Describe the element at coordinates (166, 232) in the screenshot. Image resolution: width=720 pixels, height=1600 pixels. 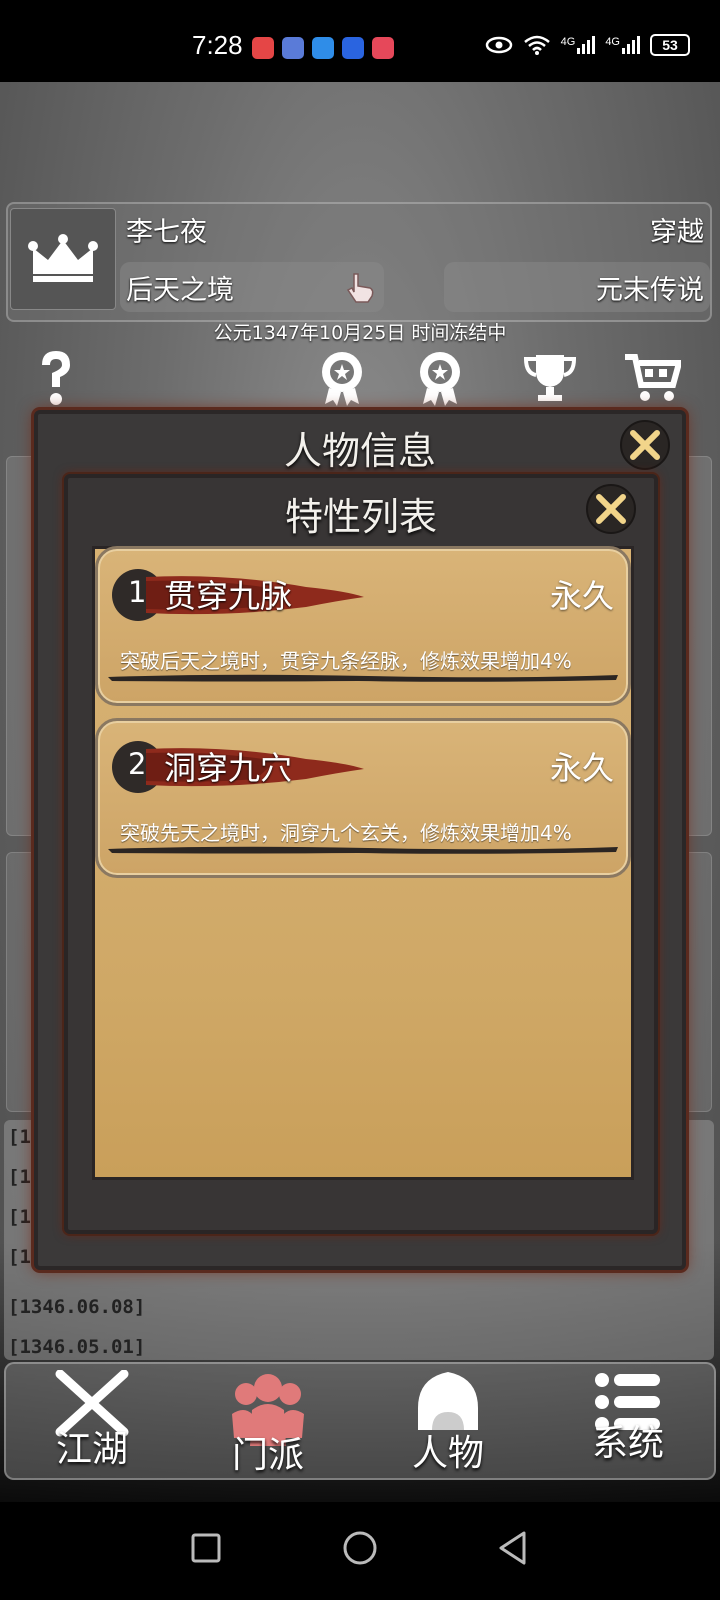
I see `player-name: 李七夜` at that location.